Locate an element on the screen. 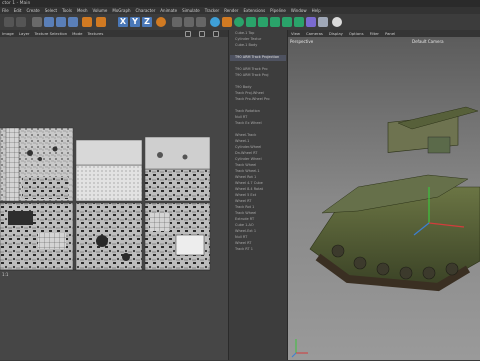  object-list-item: Cylinder Wheel is located at coordinates (258, 160).